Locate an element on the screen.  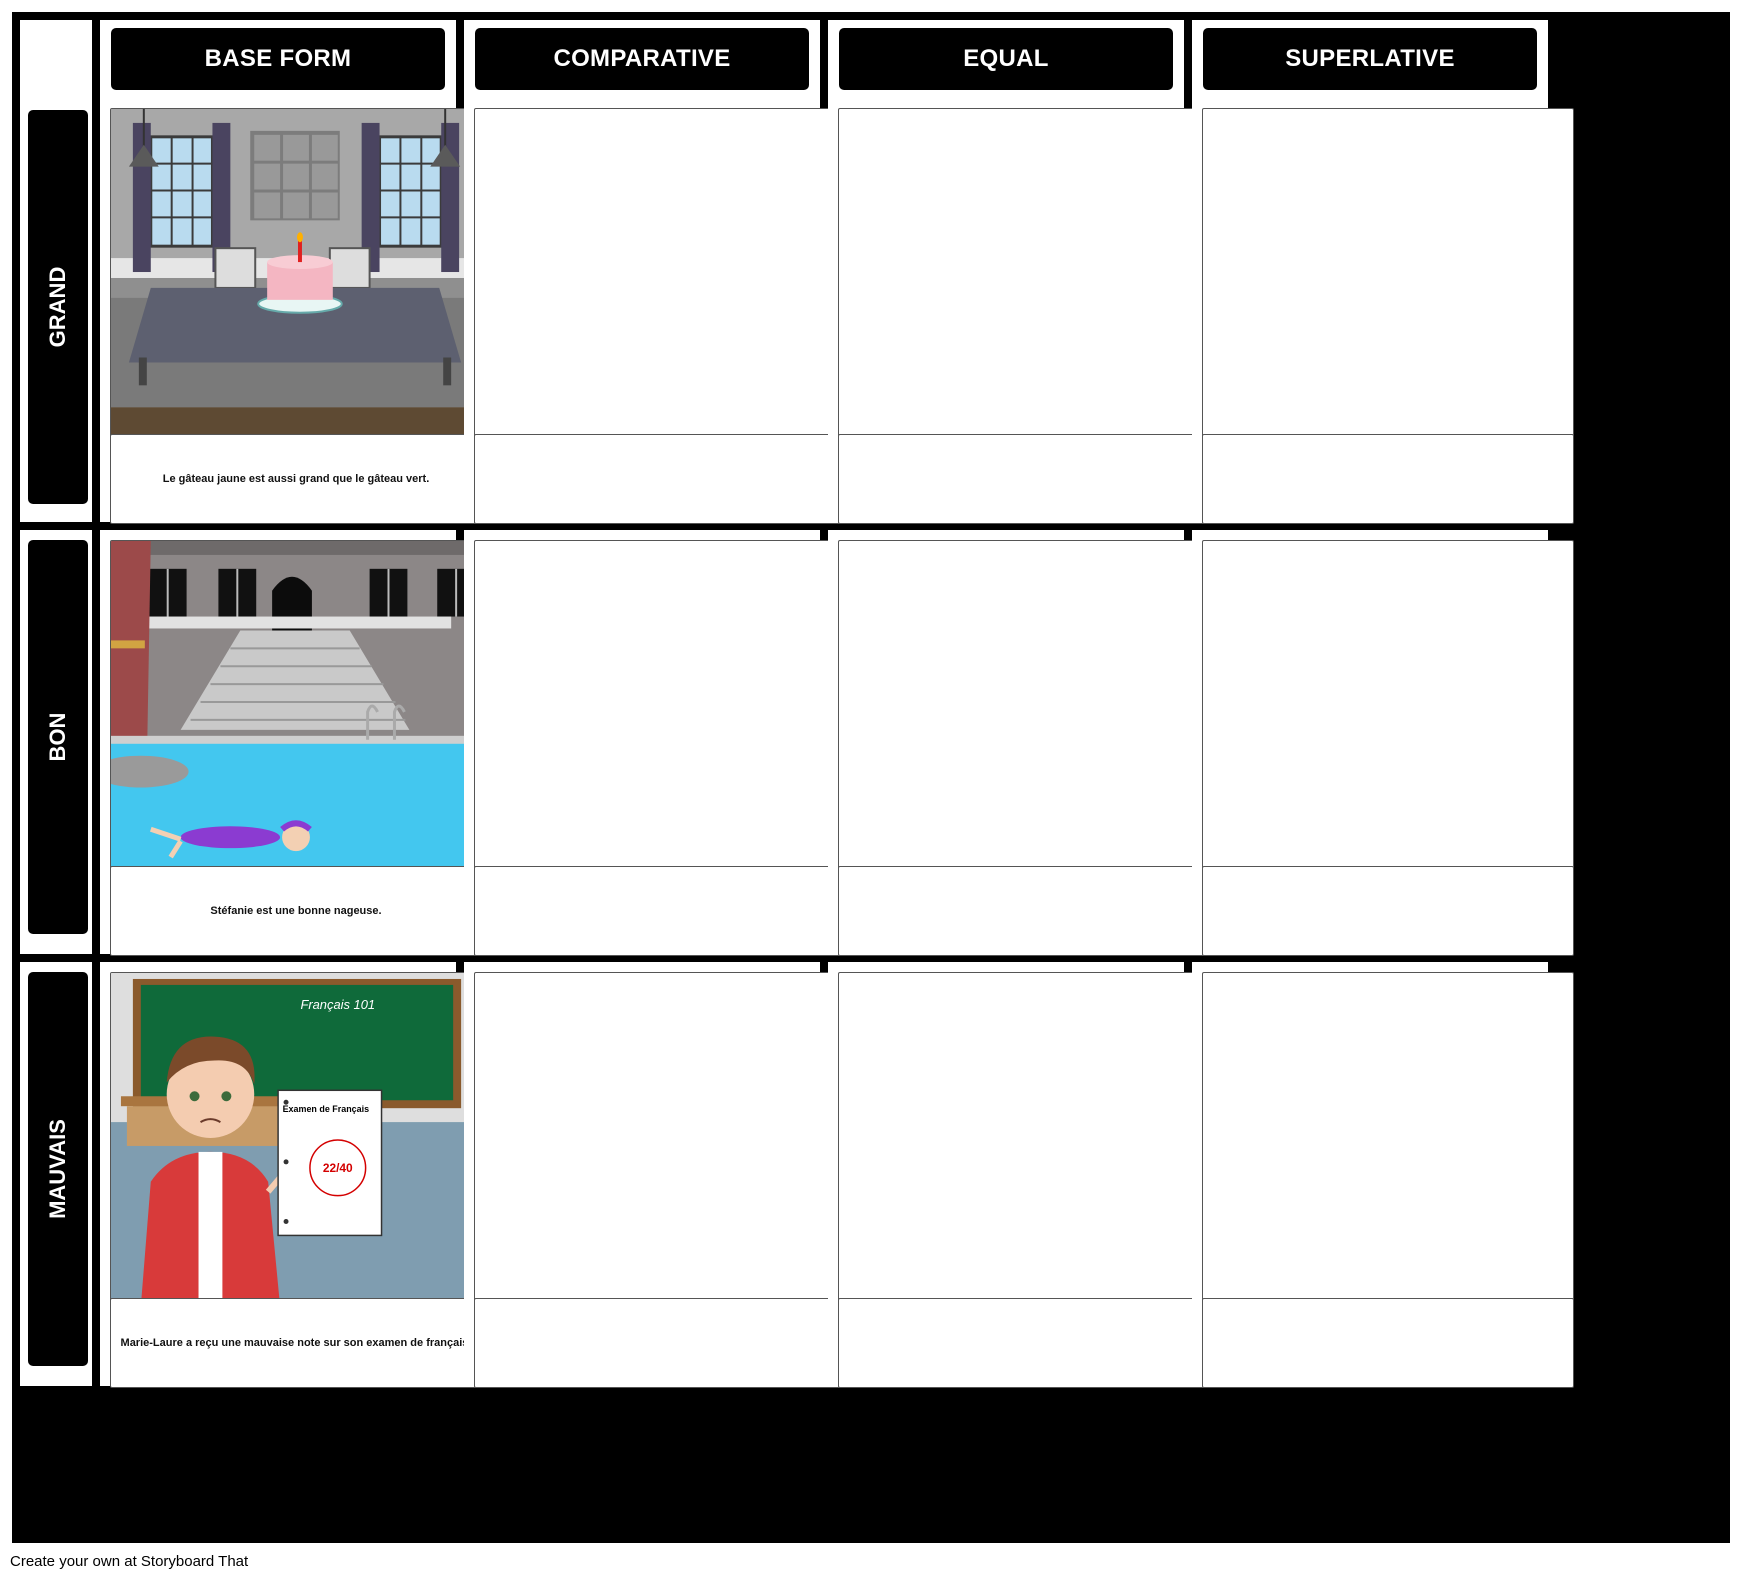
column-header-superlative: SUPERLATIVE is located at coordinates (1370, 59).